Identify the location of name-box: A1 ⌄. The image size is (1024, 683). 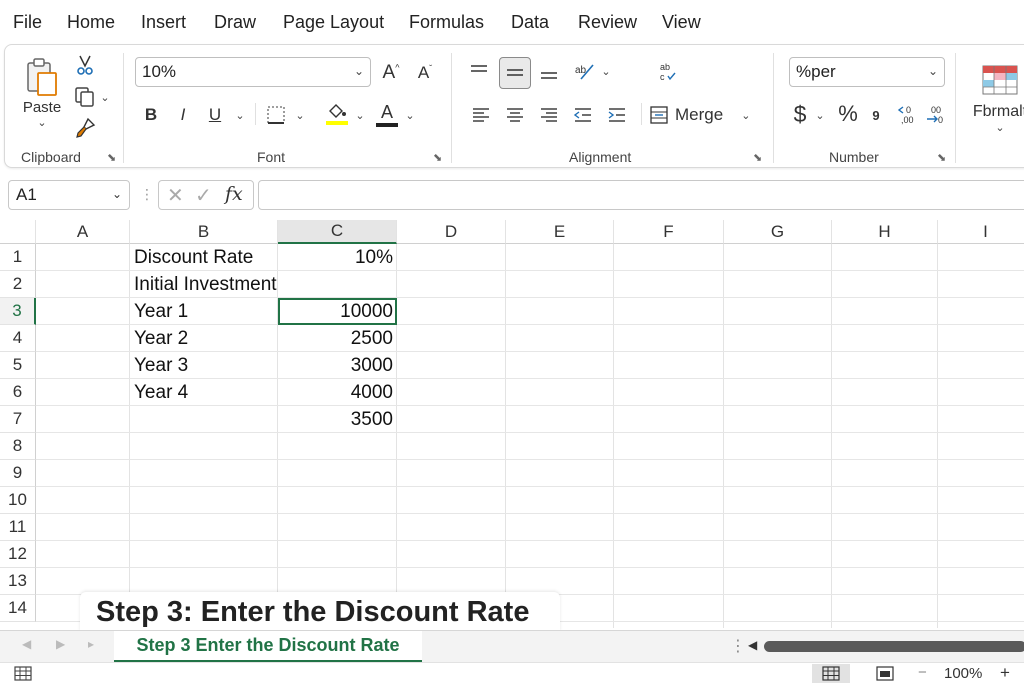
(69, 195).